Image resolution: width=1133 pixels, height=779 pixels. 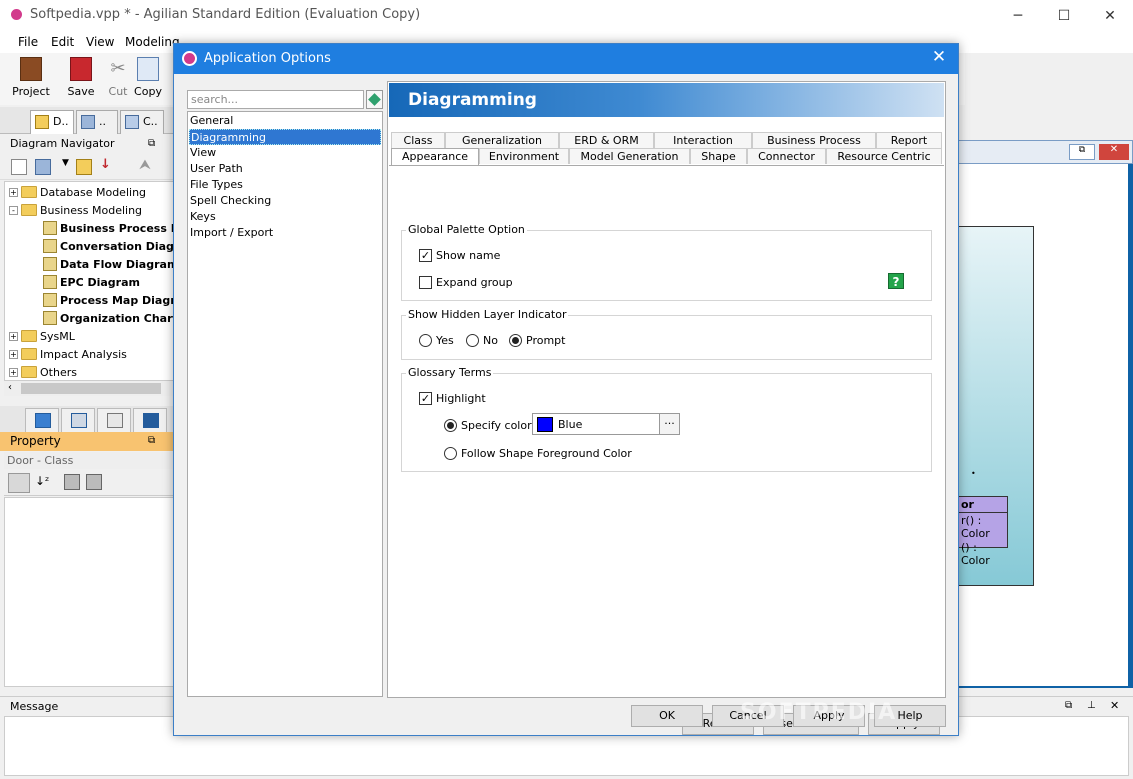 What do you see at coordinates (939, 59) in the screenshot?
I see `dialog-close-button: ✕` at bounding box center [939, 59].